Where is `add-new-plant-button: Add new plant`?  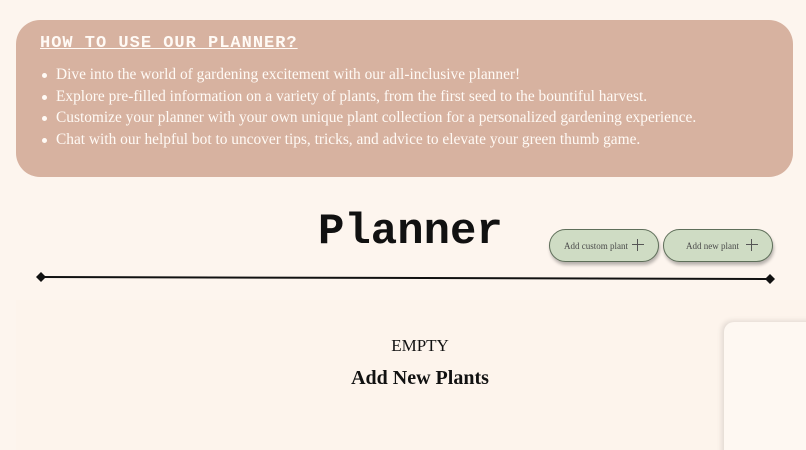
add-new-plant-button: Add new plant is located at coordinates (718, 245).